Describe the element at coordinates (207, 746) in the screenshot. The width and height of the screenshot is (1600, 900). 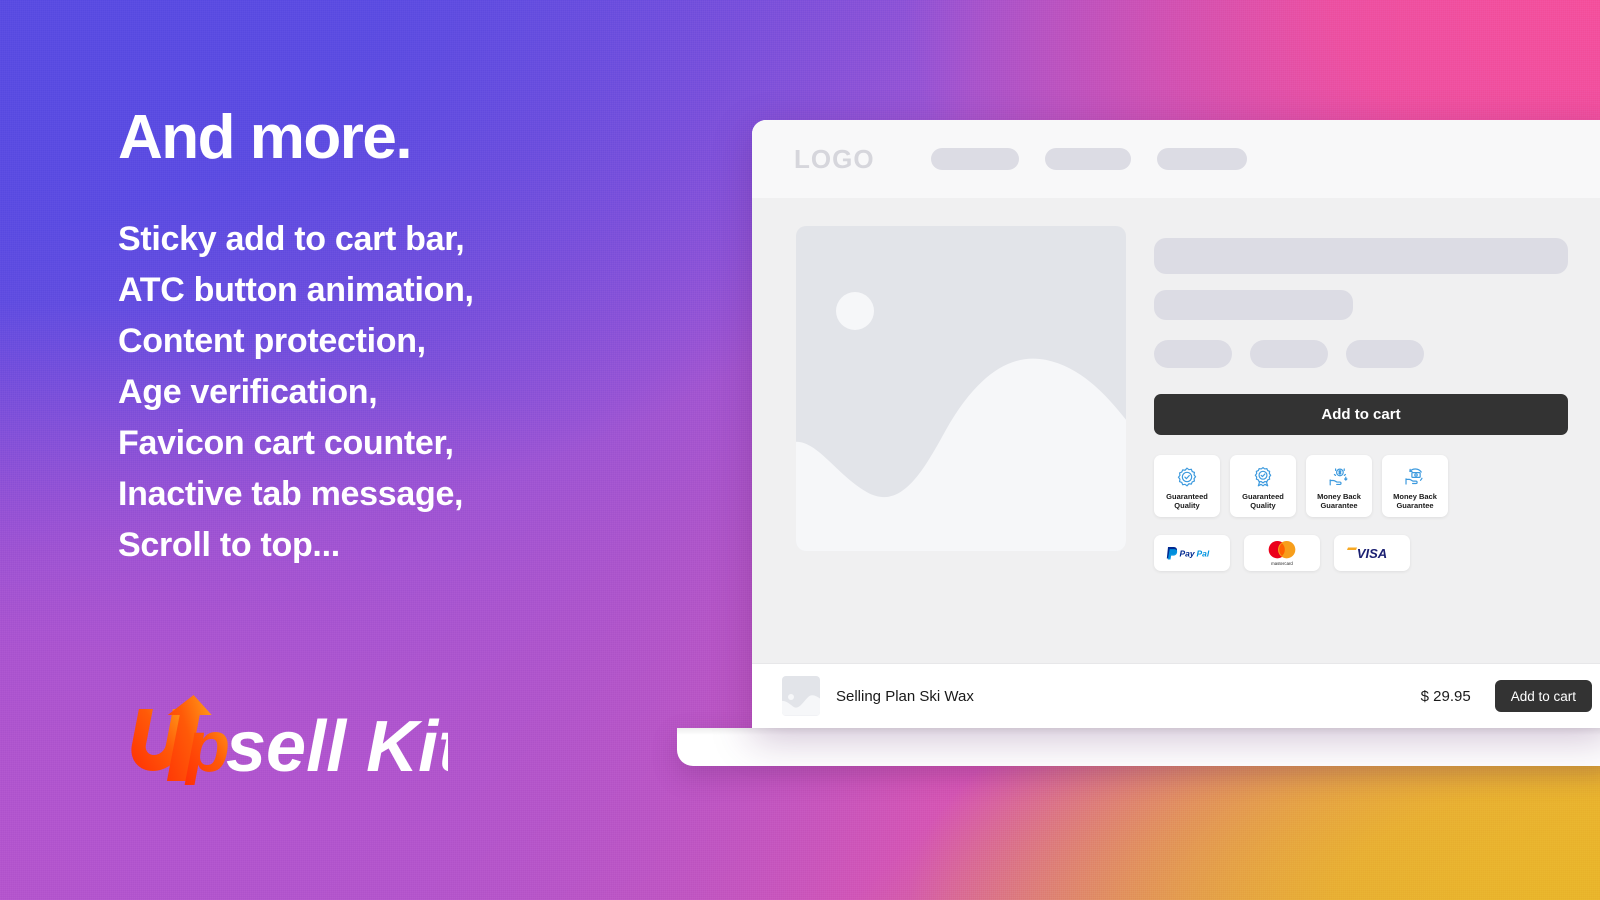
I see `svg-text: p` at that location.